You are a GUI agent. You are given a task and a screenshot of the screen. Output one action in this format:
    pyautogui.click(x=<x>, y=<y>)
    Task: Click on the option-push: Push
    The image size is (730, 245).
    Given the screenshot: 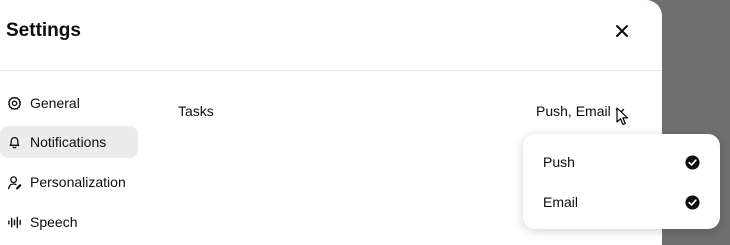 What is the action you would take?
    pyautogui.click(x=621, y=162)
    